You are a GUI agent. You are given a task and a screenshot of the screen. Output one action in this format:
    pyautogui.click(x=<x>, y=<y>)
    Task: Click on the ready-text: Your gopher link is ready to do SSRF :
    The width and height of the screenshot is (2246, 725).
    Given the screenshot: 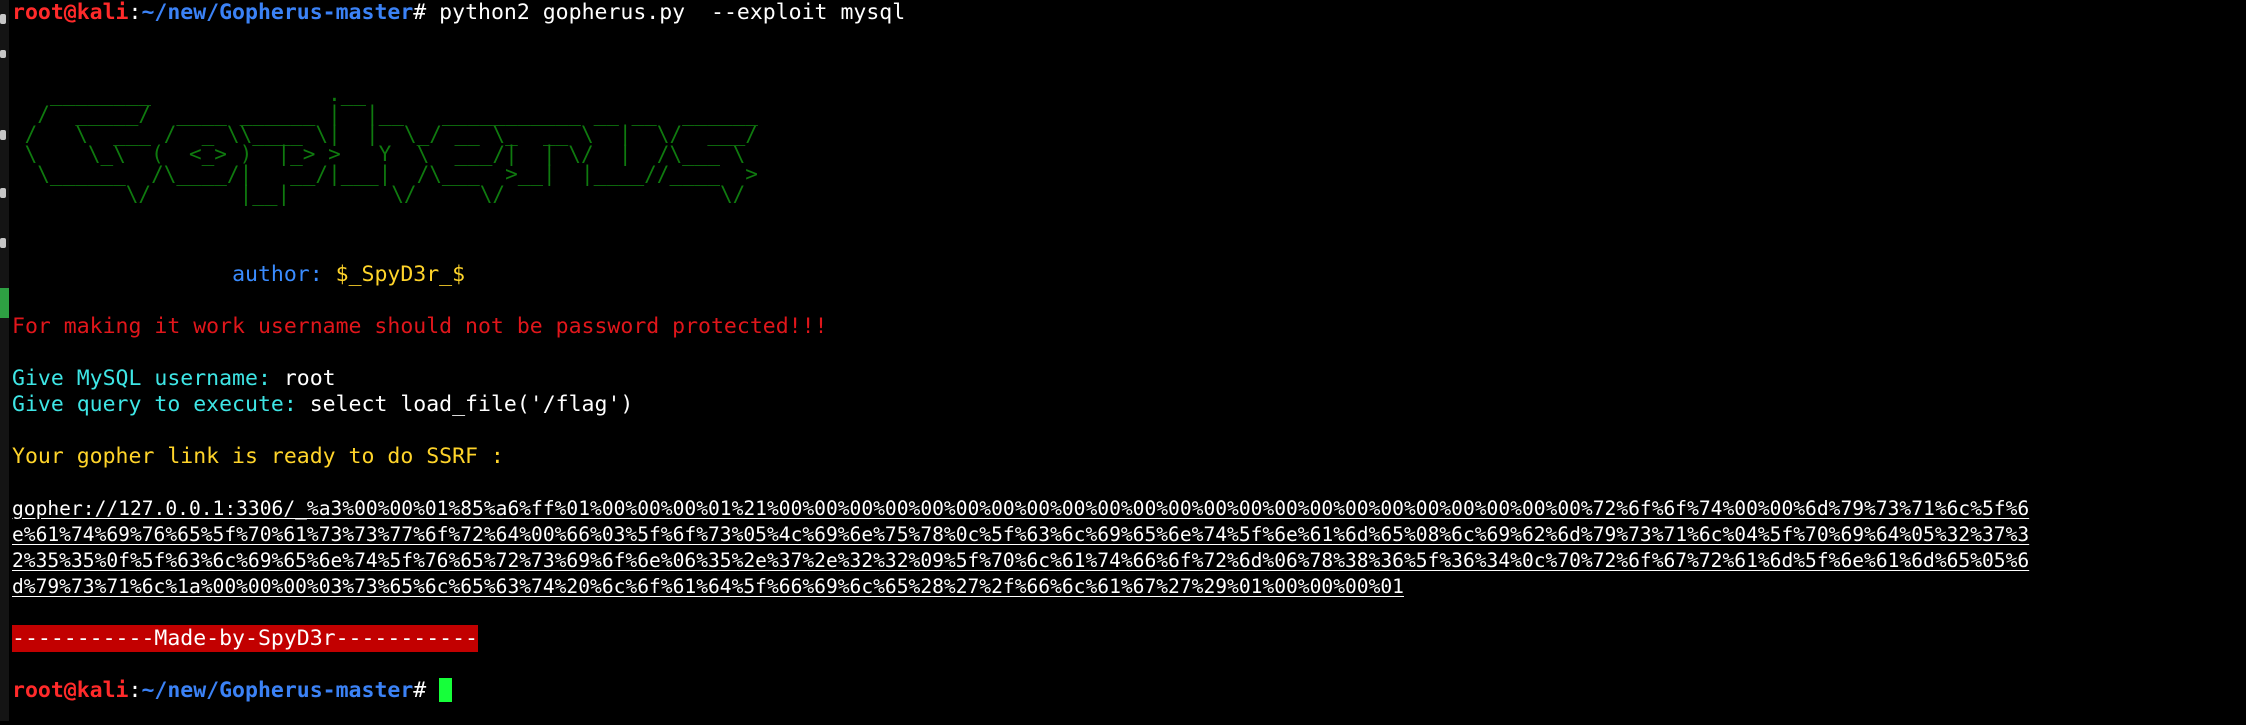 What is the action you would take?
    pyautogui.click(x=258, y=456)
    